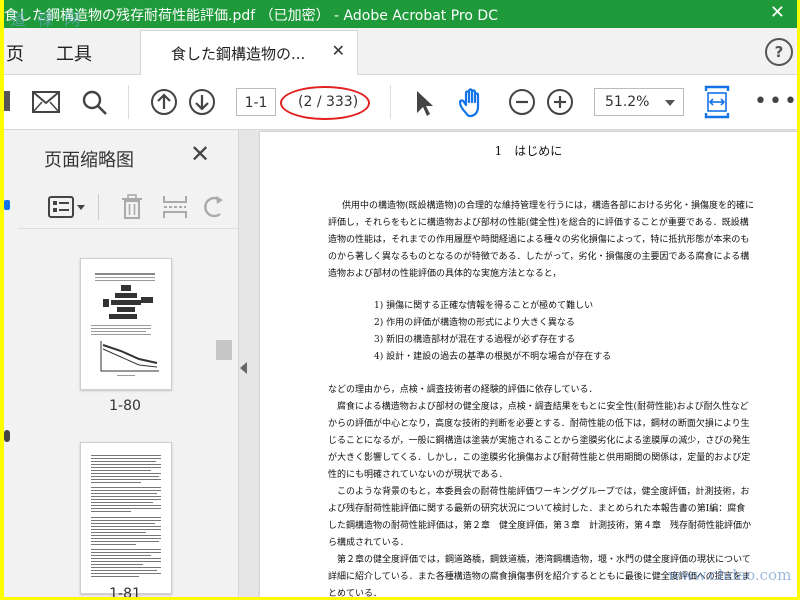 The image size is (800, 600). Describe the element at coordinates (15, 53) in the screenshot. I see `menu-home: 页` at that location.